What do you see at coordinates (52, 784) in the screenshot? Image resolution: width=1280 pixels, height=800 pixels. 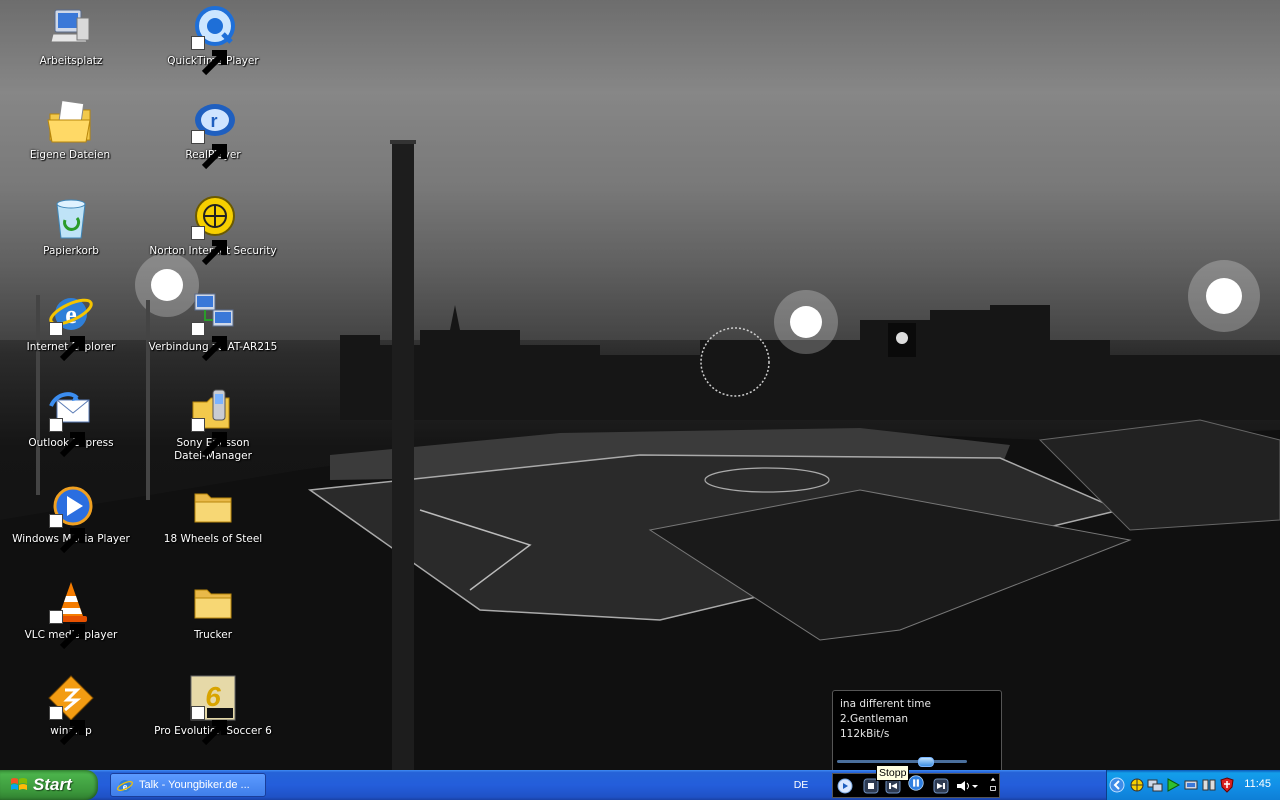 I see `start-label: Start` at bounding box center [52, 784].